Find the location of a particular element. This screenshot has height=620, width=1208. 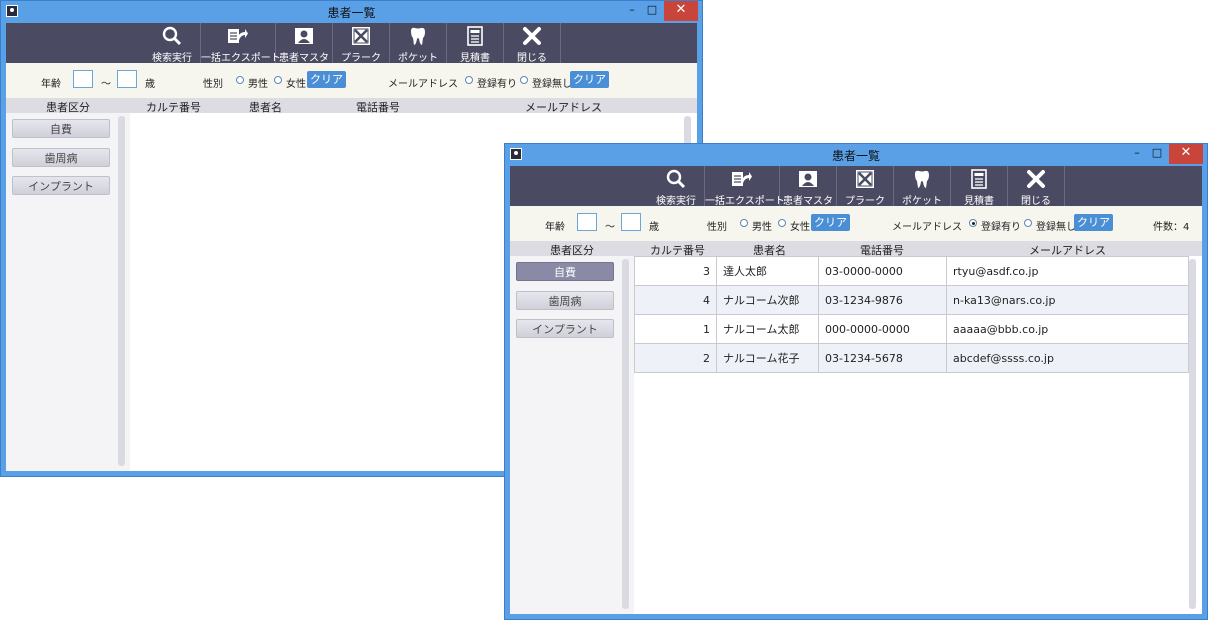

patient-name-cell: ナルコーム次郎 is located at coordinates (767, 300).